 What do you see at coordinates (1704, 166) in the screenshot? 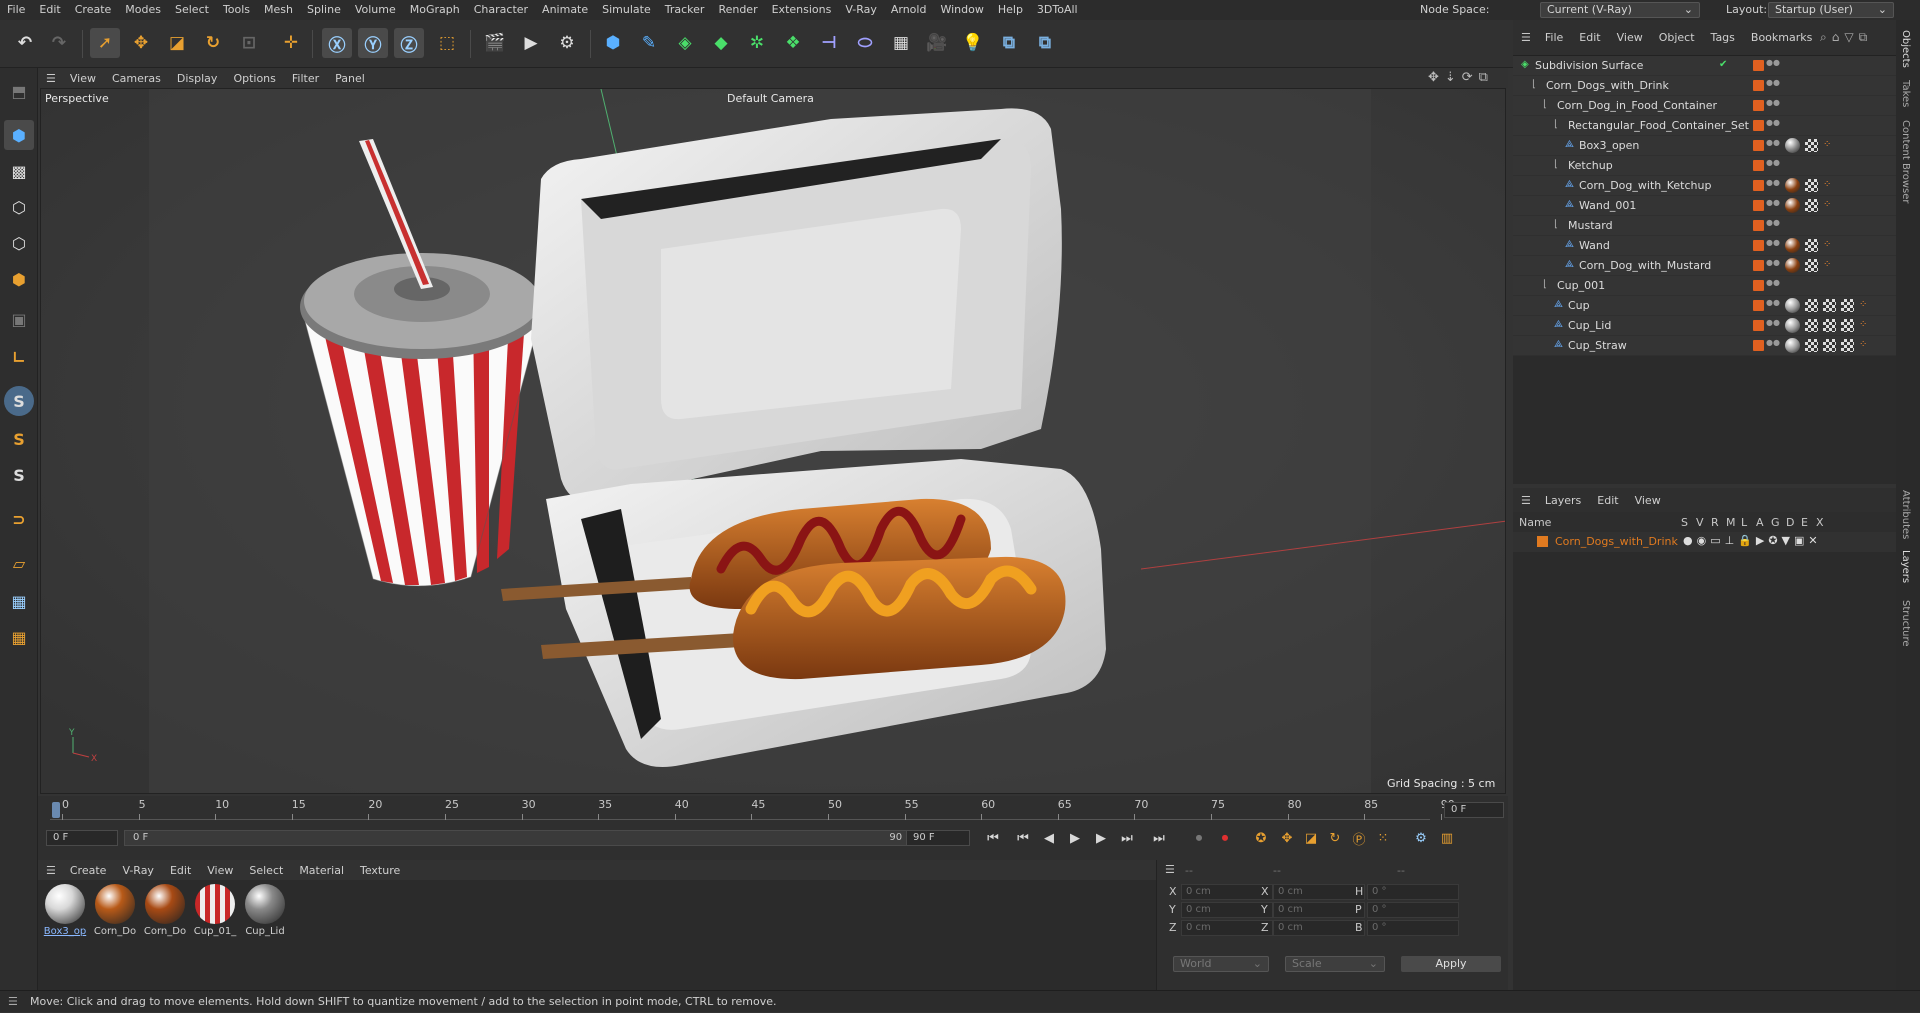
I see `object-row: ⌊ Ketchup ●●` at bounding box center [1704, 166].